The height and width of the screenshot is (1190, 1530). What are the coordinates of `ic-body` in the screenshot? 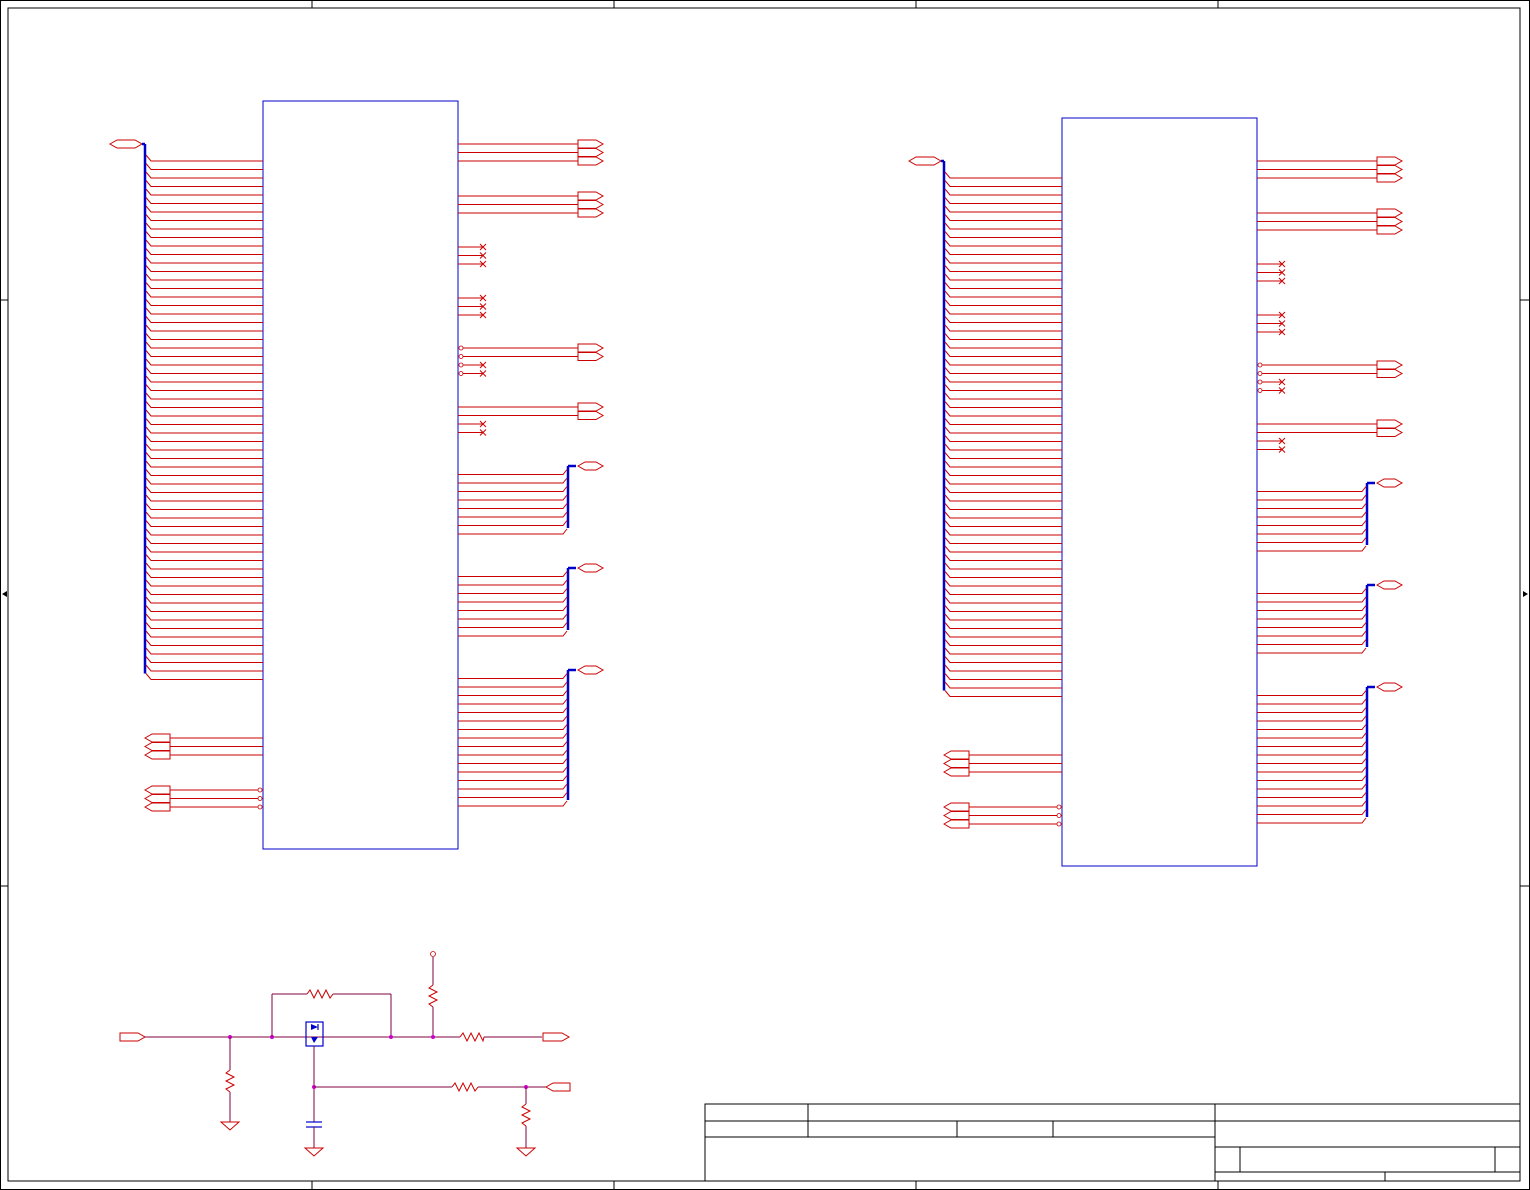 It's located at (1159, 492).